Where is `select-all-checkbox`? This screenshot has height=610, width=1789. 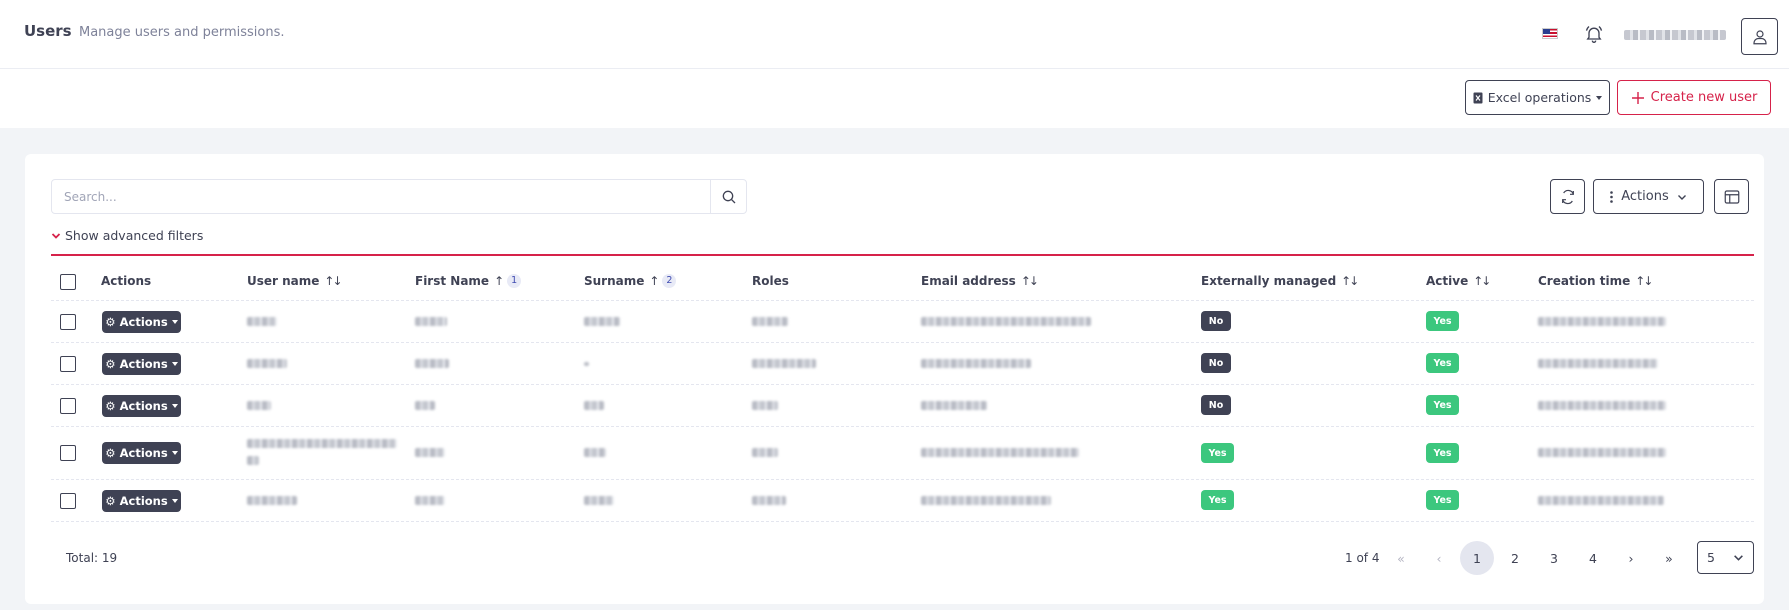
select-all-checkbox is located at coordinates (68, 282).